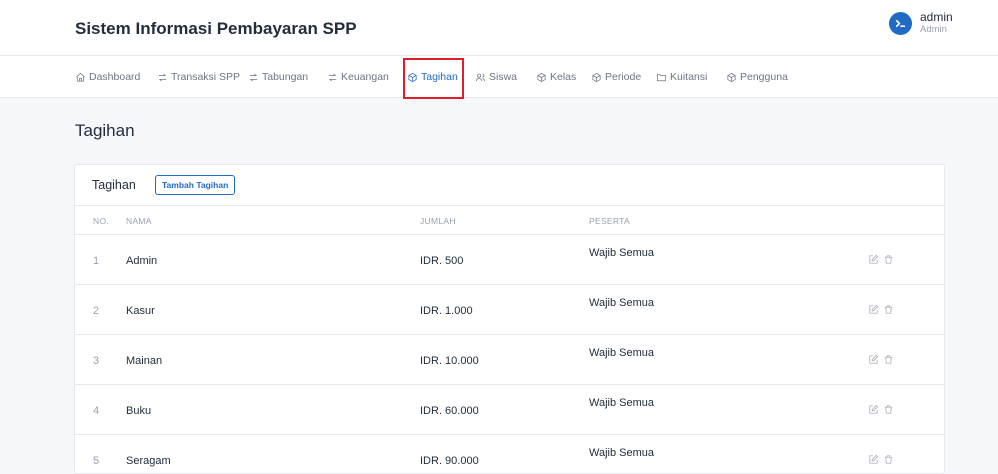  I want to click on row-nama: Kasur, so click(140, 311).